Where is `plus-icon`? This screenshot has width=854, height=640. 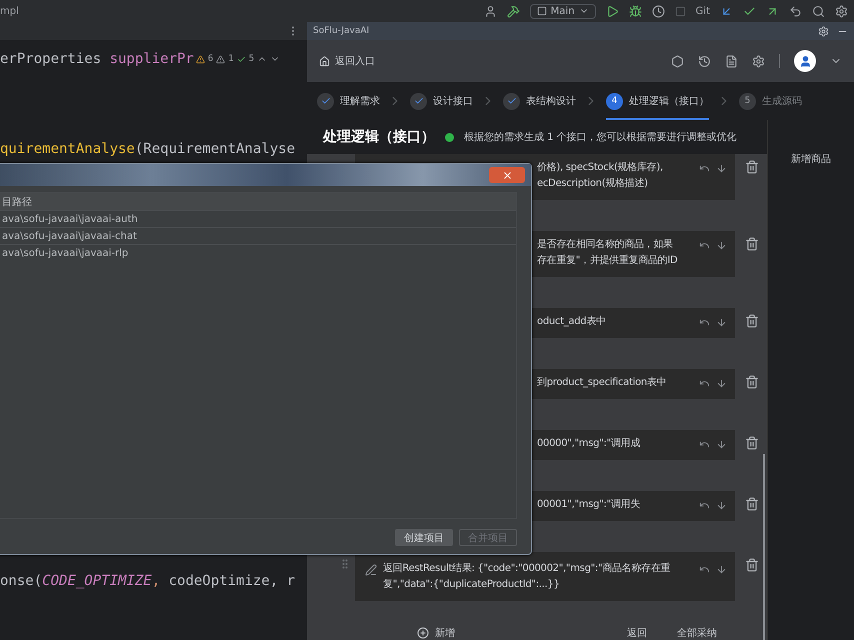 plus-icon is located at coordinates (423, 633).